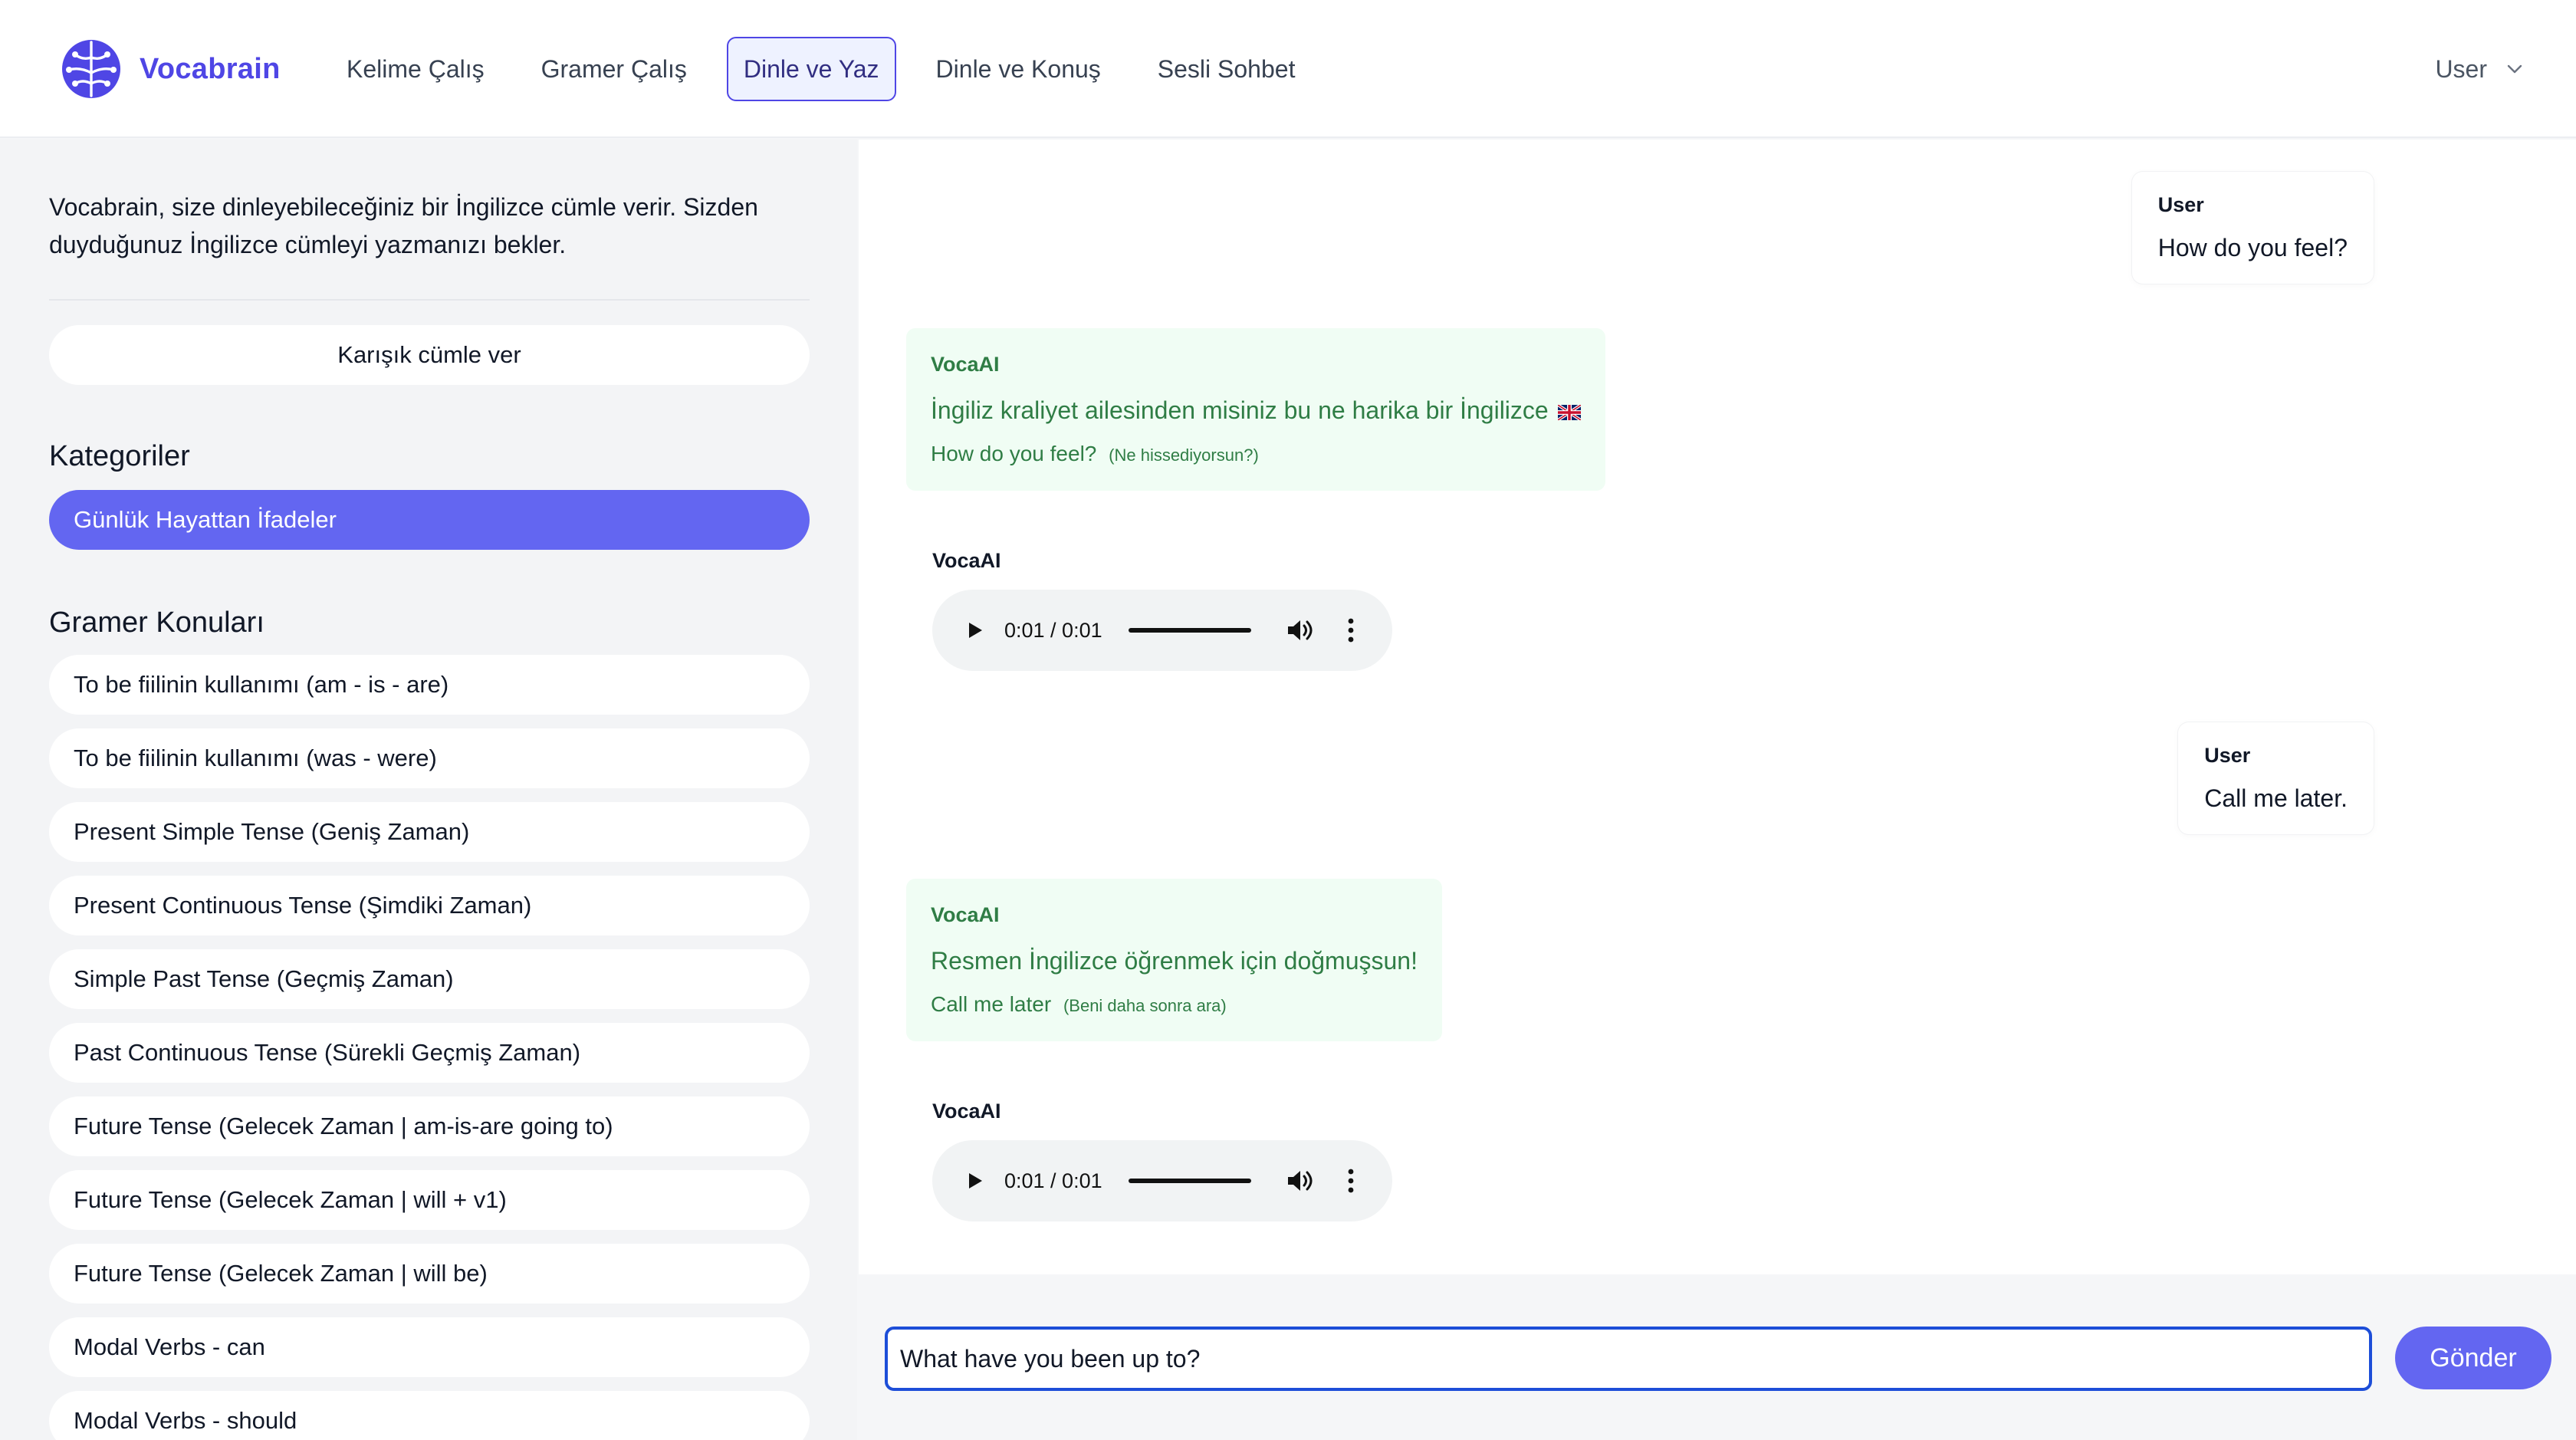 This screenshot has width=2576, height=1440. I want to click on shuffle-sentence-button: Karışık cümle ver, so click(430, 355).